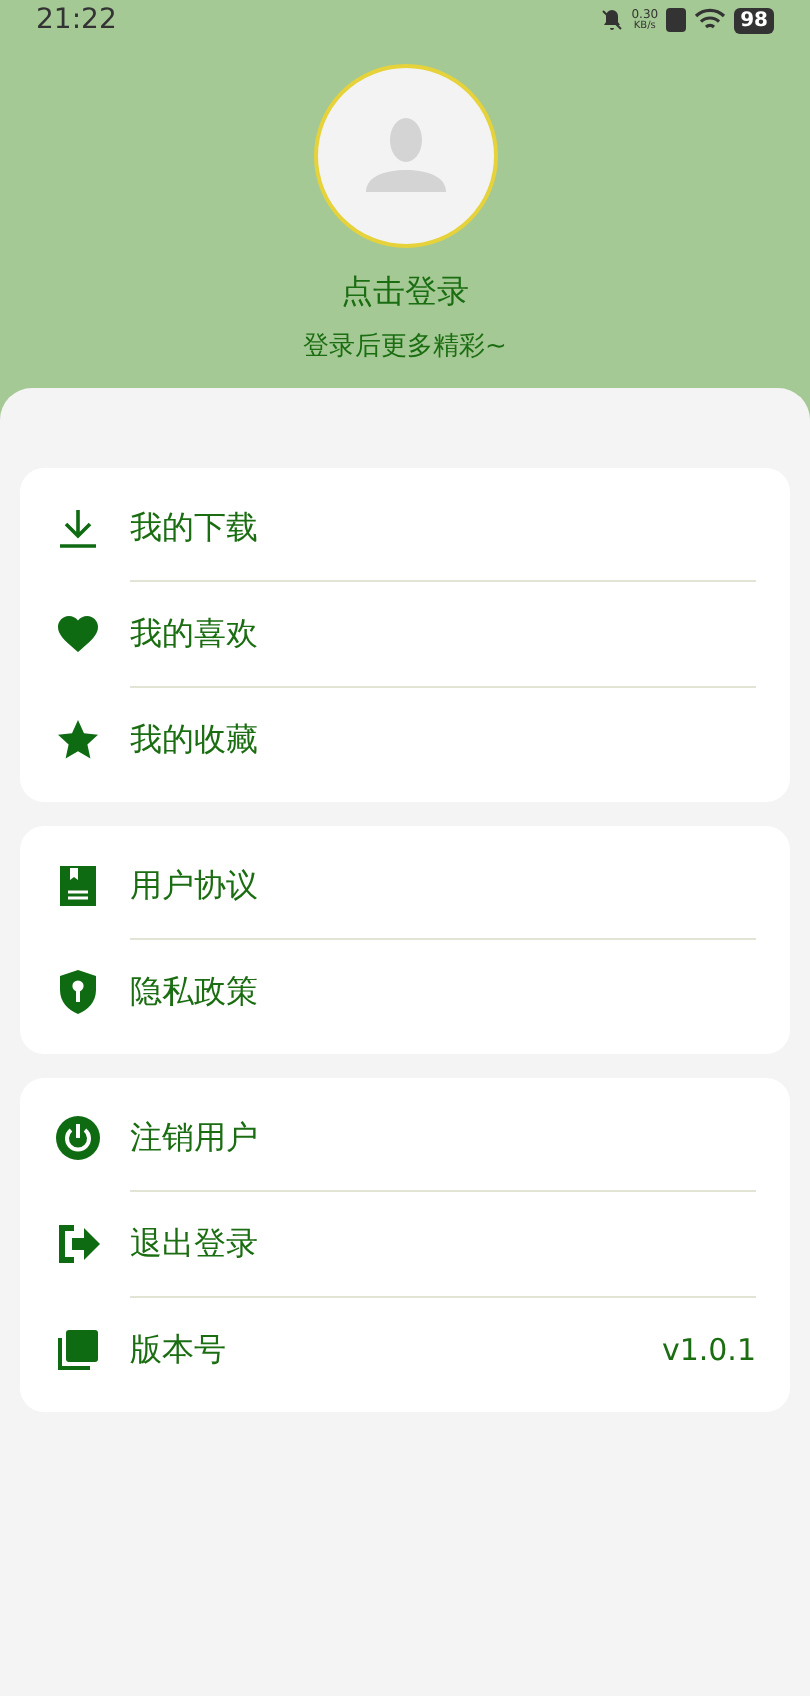  I want to click on logout-icon, so click(78, 1244).